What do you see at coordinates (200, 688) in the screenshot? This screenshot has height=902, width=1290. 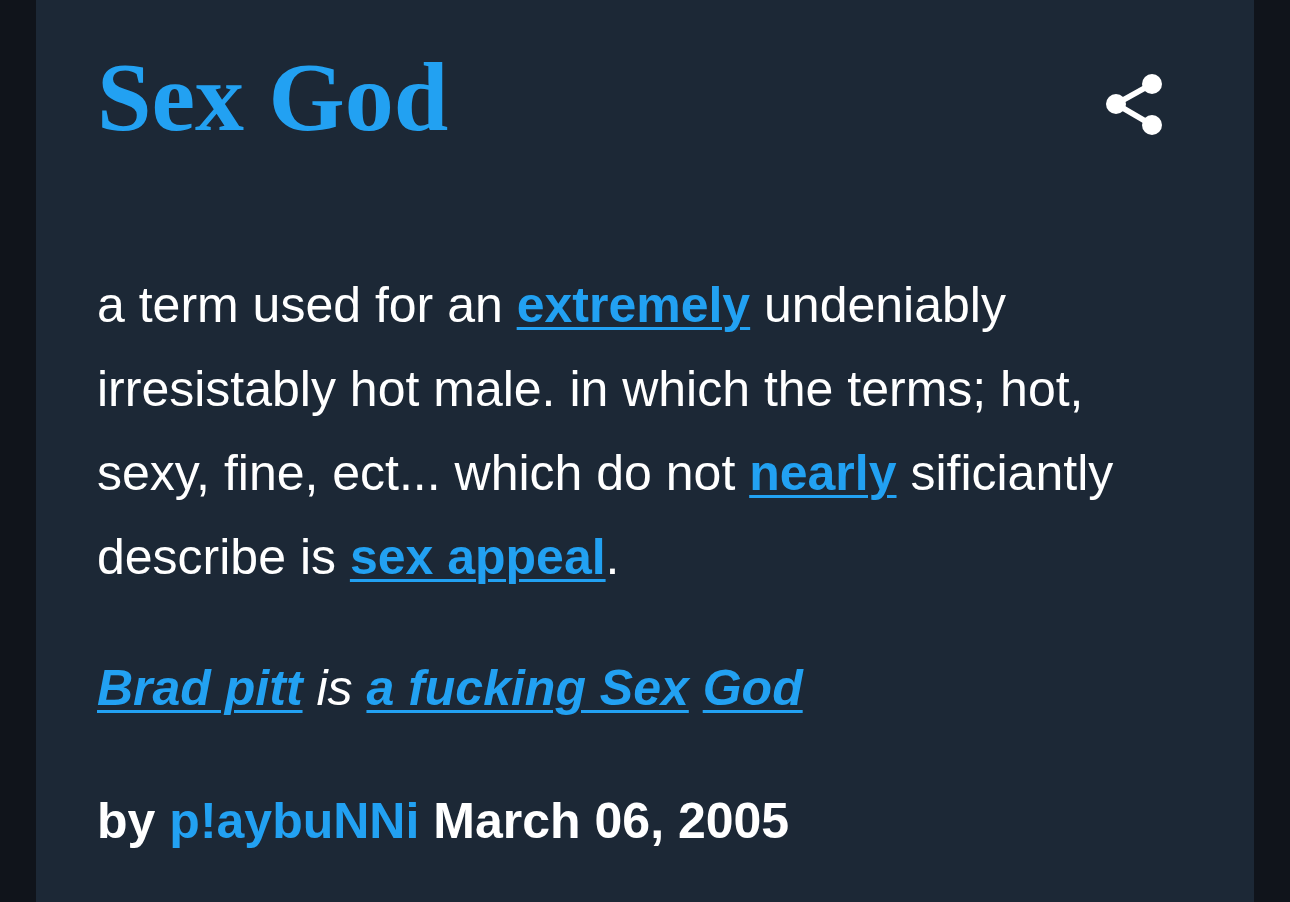 I see `example-link: Brad pitt` at bounding box center [200, 688].